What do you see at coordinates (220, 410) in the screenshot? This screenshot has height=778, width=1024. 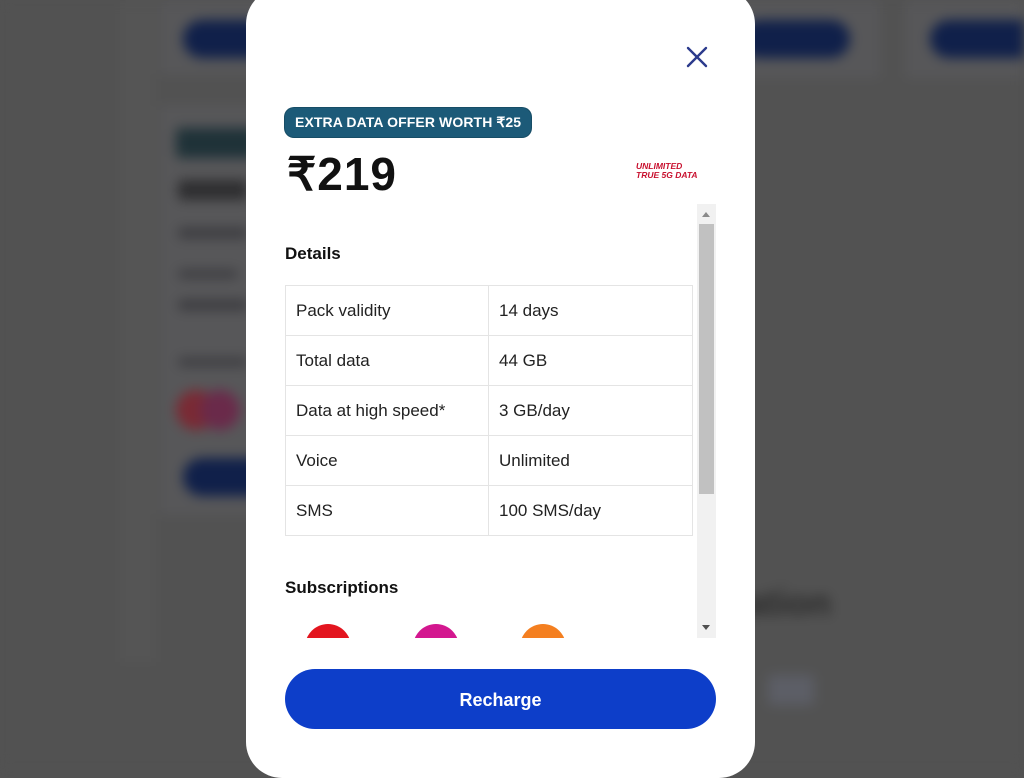 I see `background-icon` at bounding box center [220, 410].